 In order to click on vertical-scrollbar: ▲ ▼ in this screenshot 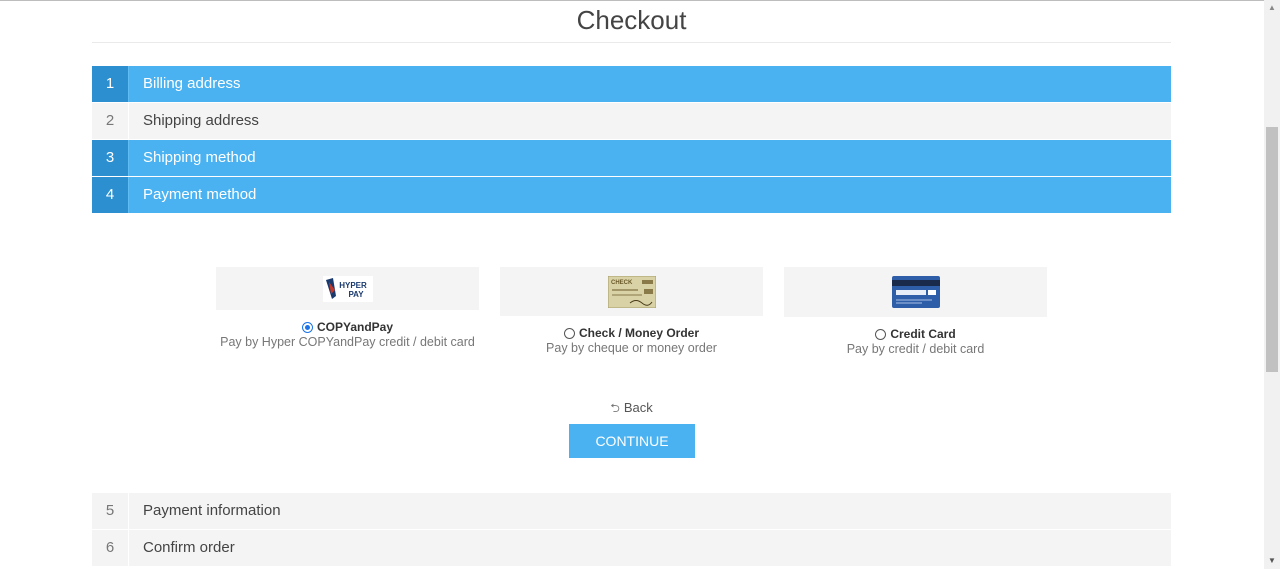, I will do `click(1272, 284)`.